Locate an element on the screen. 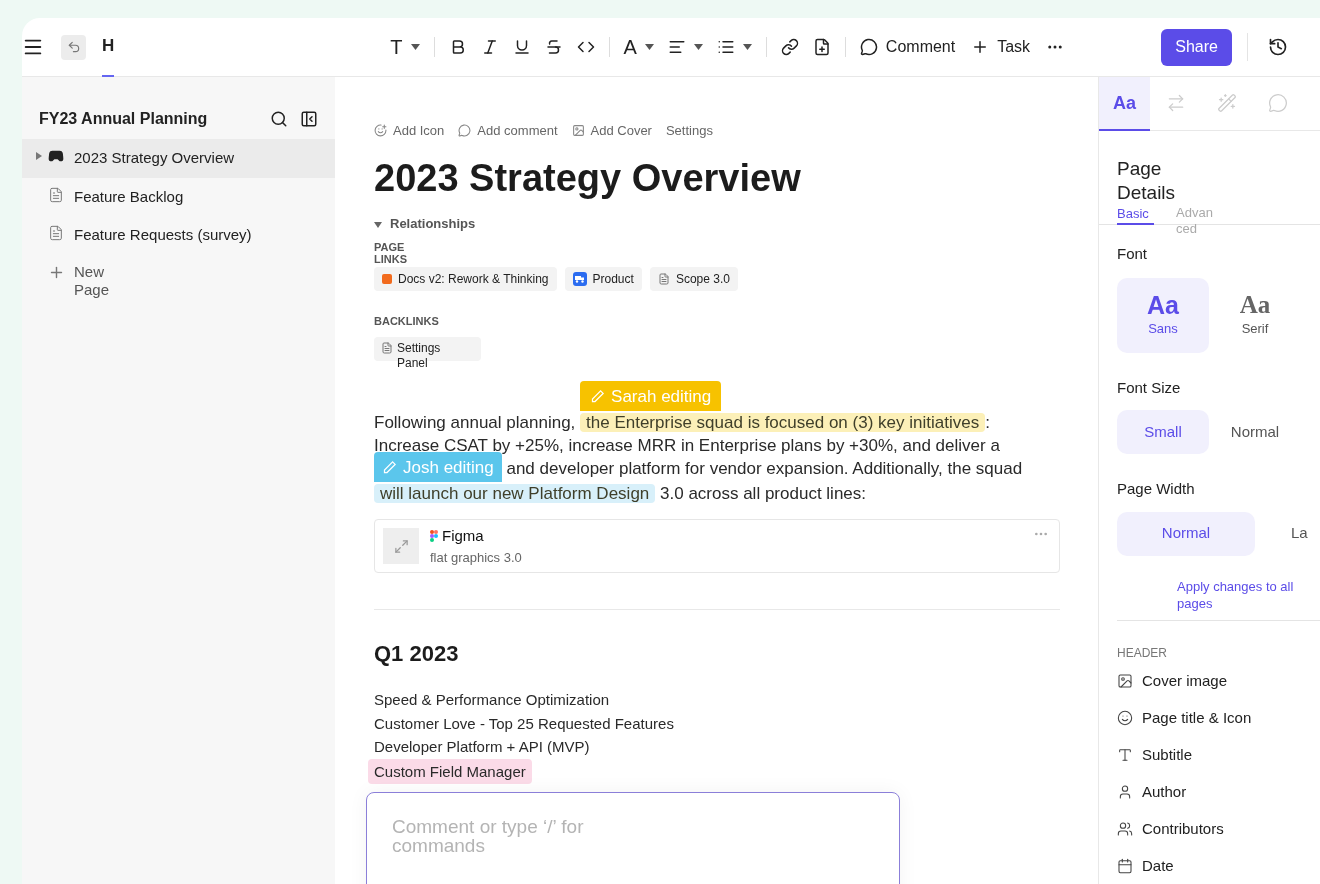  highlighted-text: Custom Field Manager is located at coordinates (450, 771).